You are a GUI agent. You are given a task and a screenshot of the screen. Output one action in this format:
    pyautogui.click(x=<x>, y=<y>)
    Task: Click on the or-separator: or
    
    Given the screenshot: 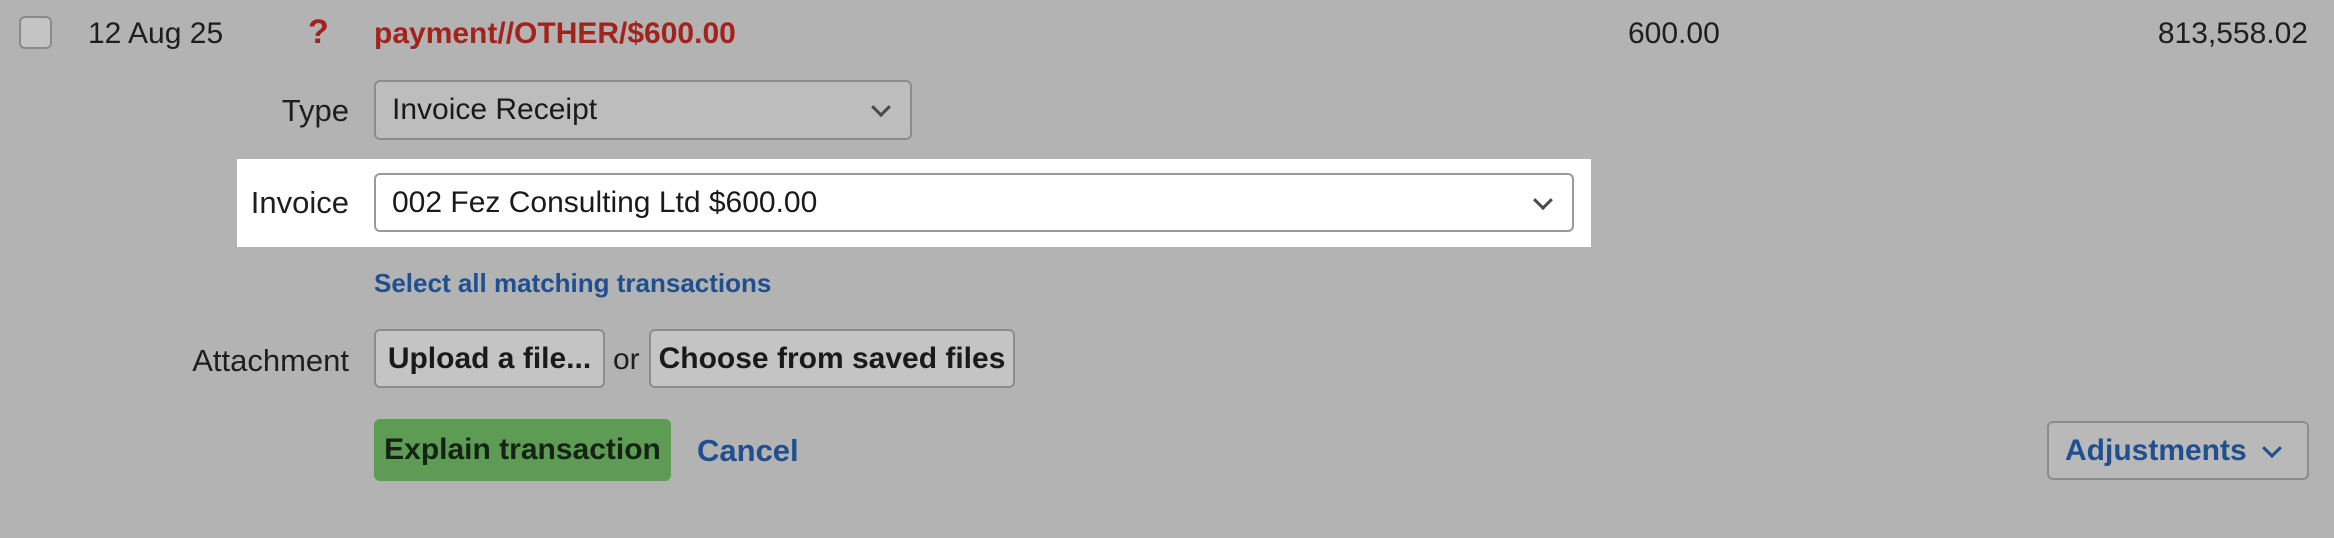 What is the action you would take?
    pyautogui.click(x=626, y=359)
    